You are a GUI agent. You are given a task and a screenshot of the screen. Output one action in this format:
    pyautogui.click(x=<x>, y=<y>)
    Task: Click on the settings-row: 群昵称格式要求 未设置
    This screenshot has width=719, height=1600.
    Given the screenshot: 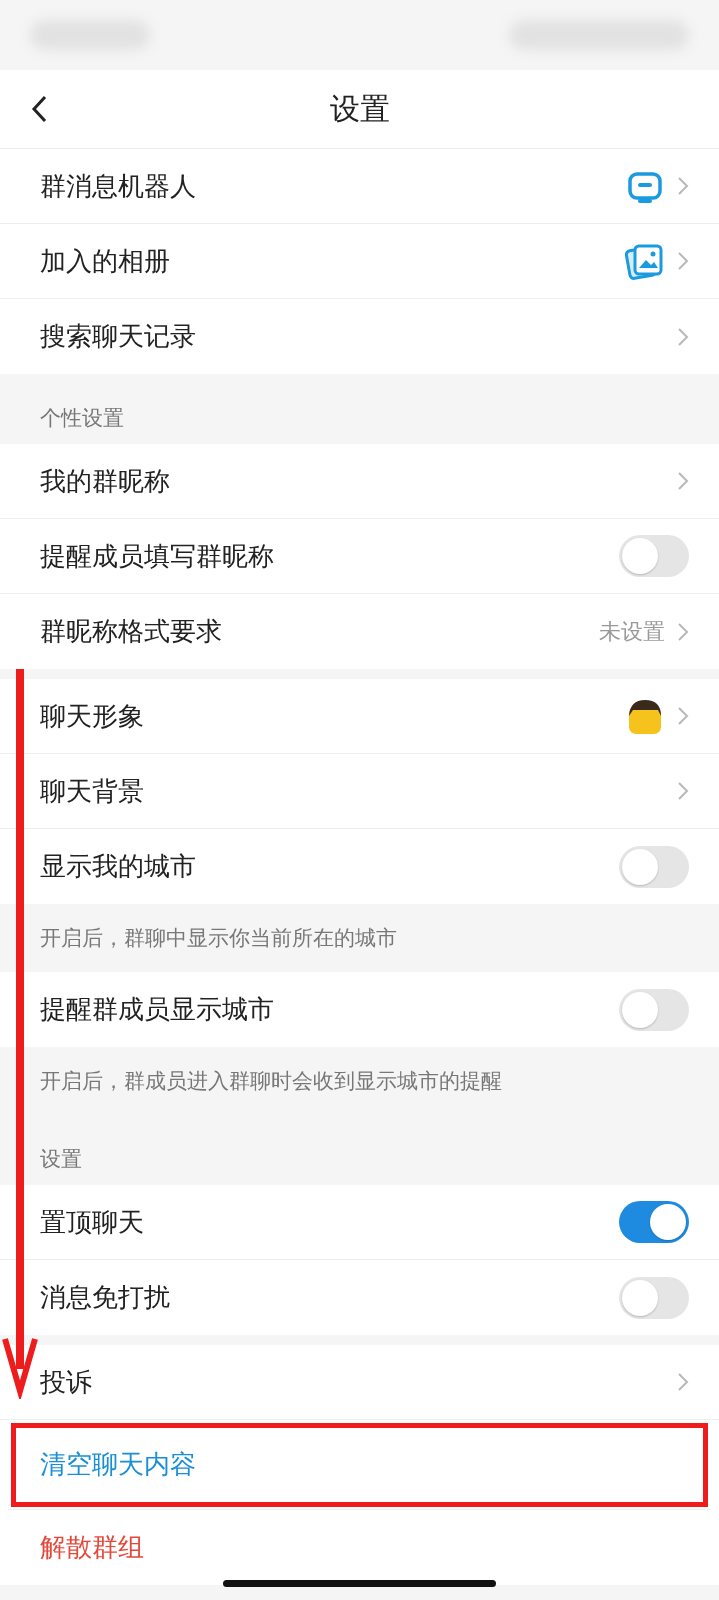 What is the action you would take?
    pyautogui.click(x=359, y=631)
    